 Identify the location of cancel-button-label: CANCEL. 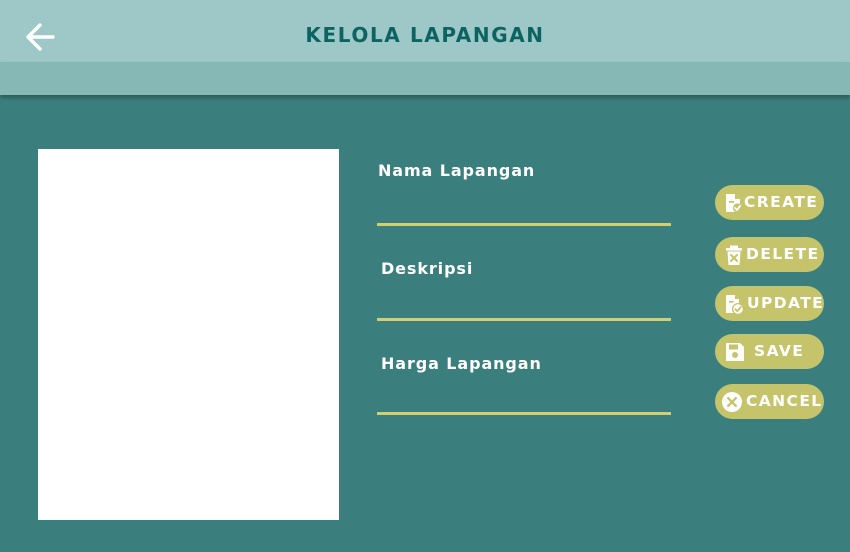
(784, 401).